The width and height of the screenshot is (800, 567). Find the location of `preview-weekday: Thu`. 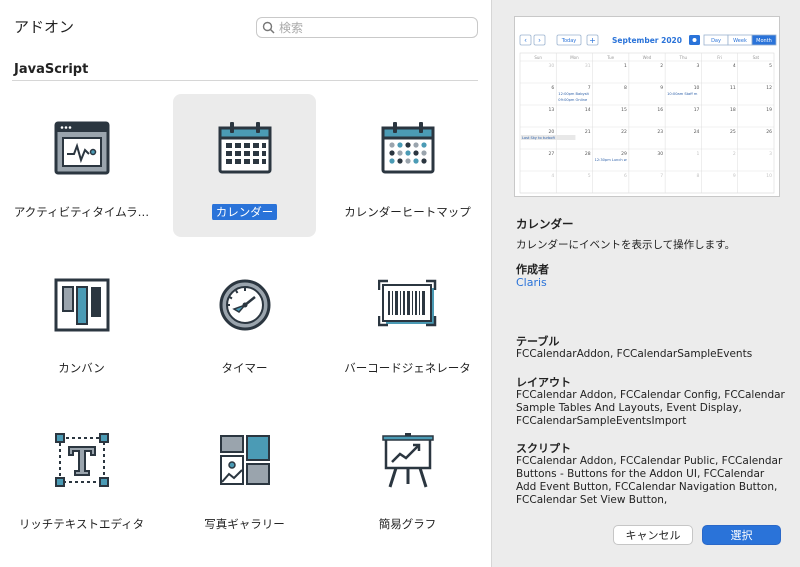

preview-weekday: Thu is located at coordinates (683, 57).